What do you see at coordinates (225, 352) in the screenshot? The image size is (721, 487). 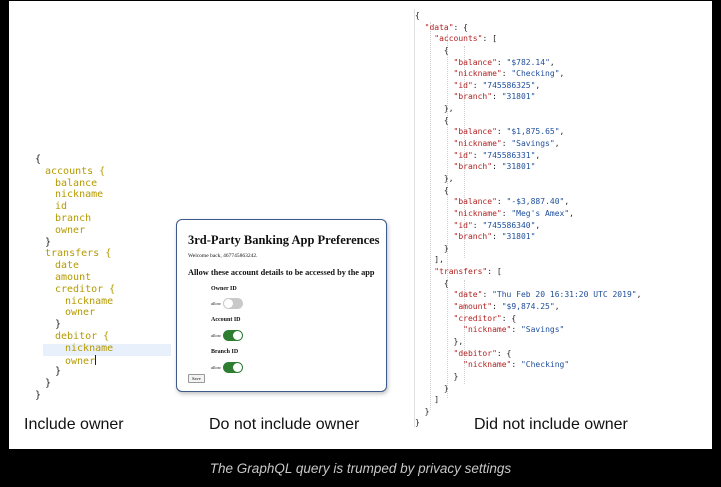 I see `branch-id-label: Branch ID` at bounding box center [225, 352].